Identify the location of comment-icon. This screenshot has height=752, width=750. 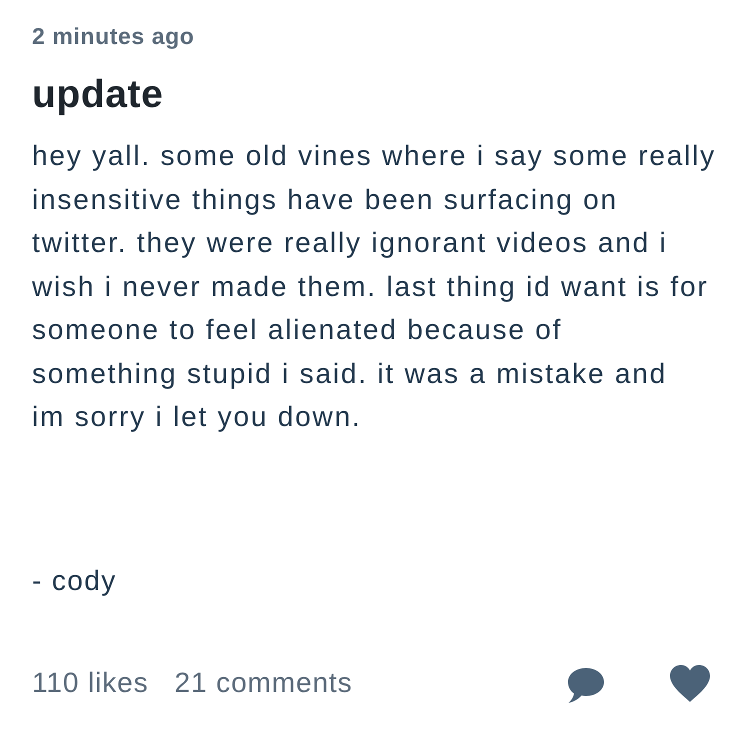
(586, 685).